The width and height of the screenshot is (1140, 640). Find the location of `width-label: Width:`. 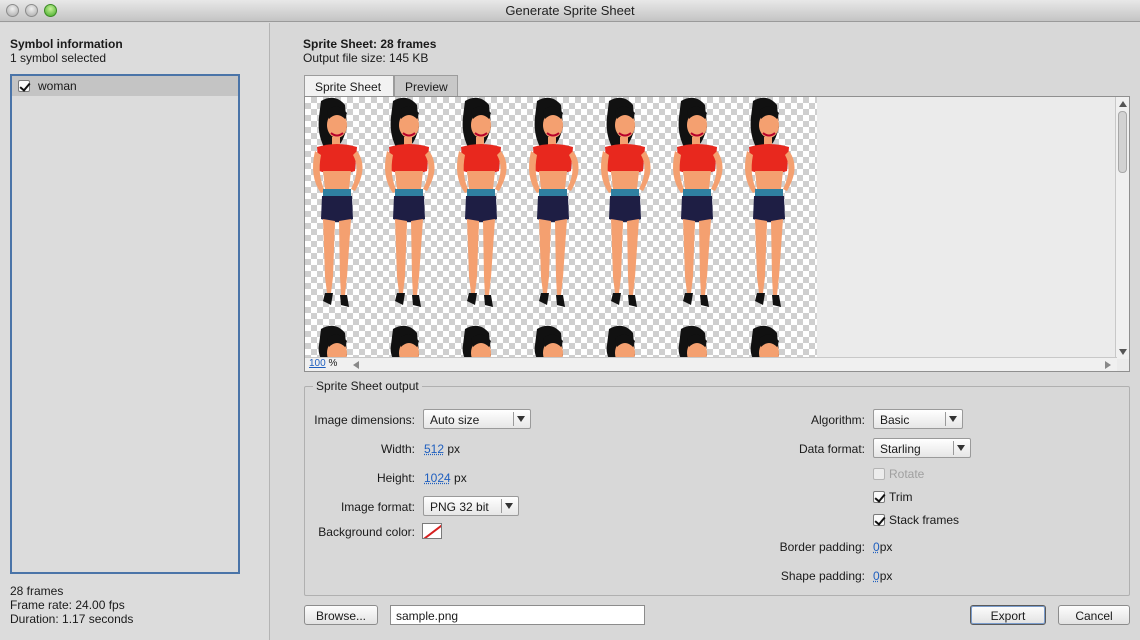

width-label: Width: is located at coordinates (397, 449).